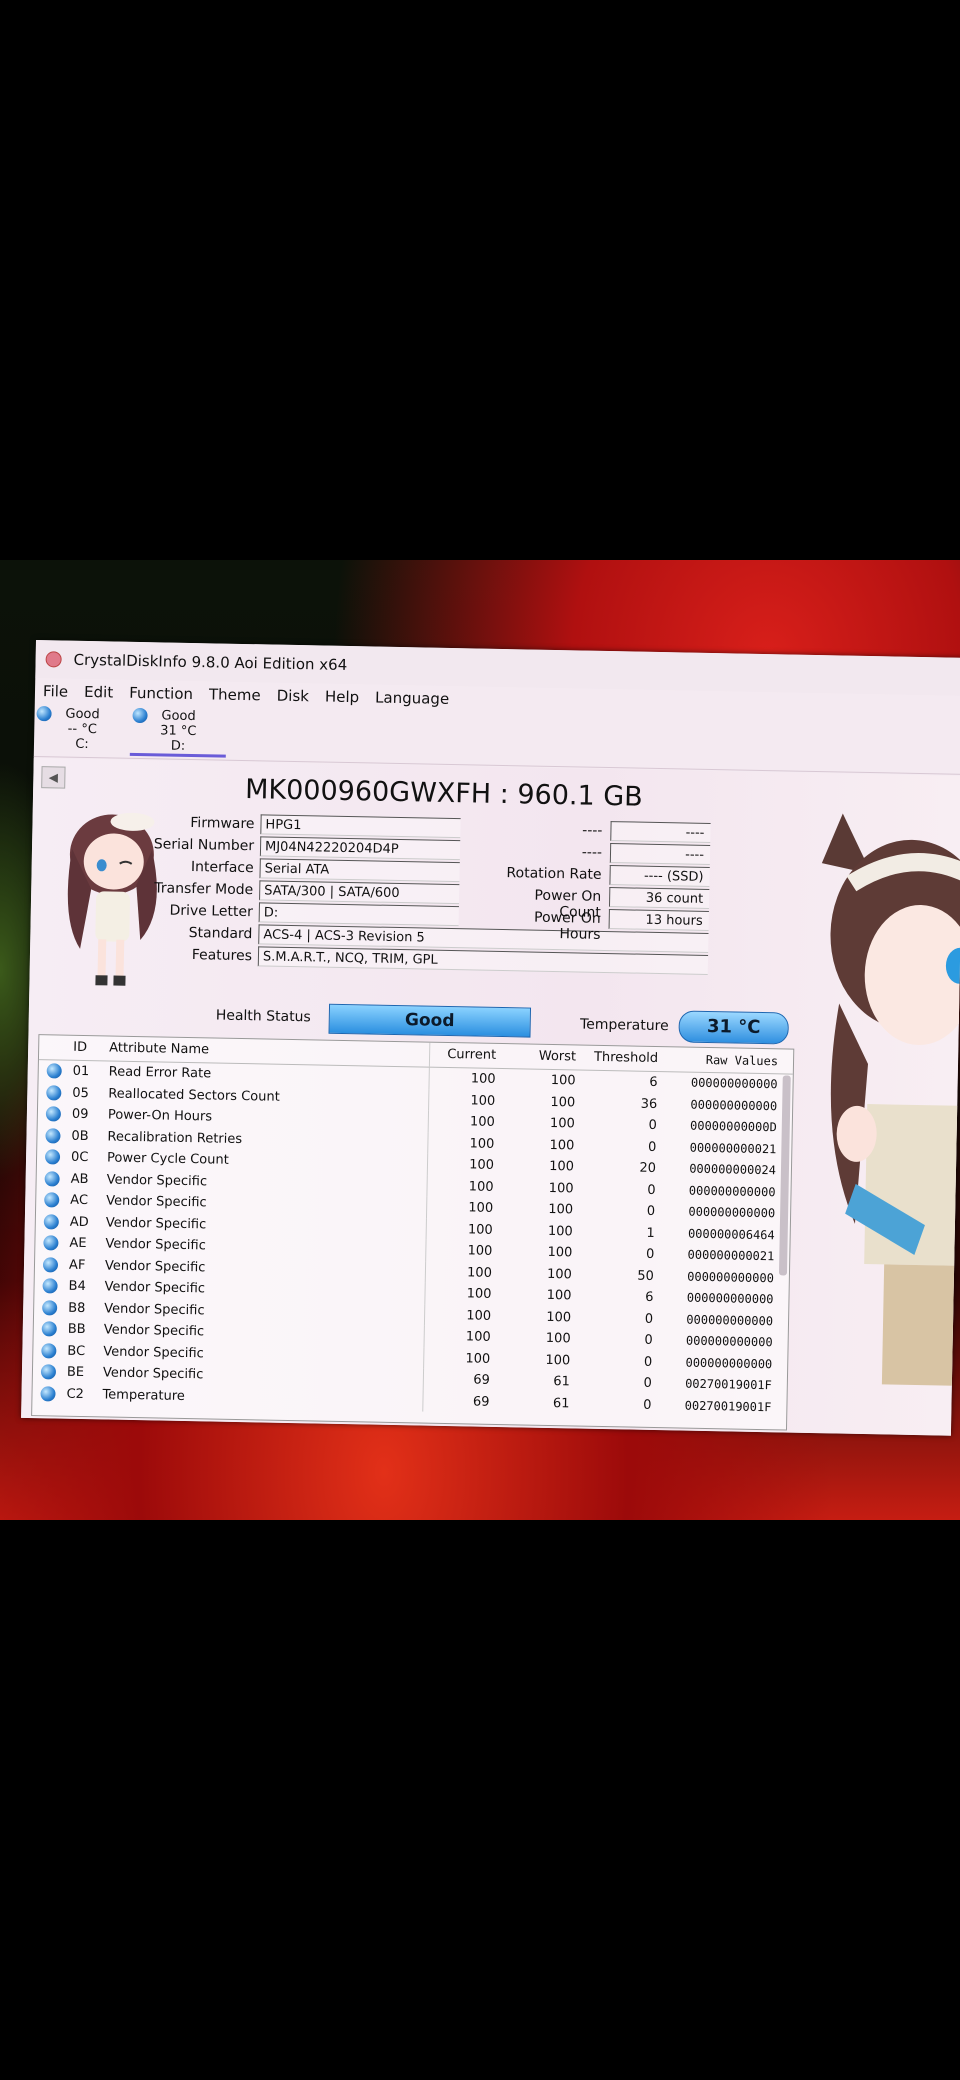 The height and width of the screenshot is (2080, 960). I want to click on drive-model-title: MK000960GWXFH : 960.1 GB, so click(444, 793).